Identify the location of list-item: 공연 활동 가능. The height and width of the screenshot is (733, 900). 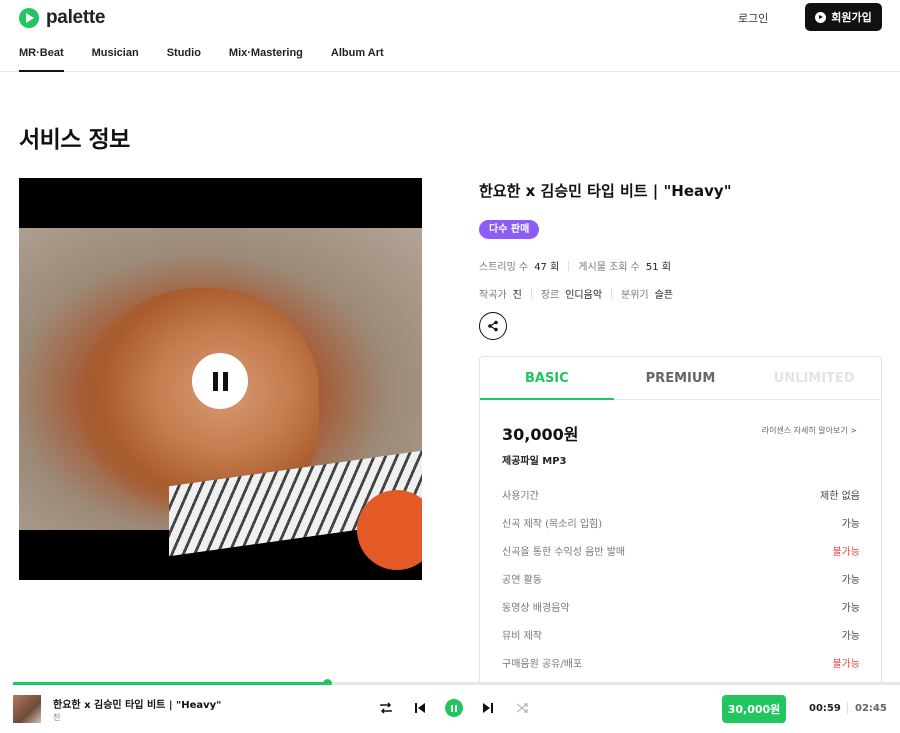
(681, 585).